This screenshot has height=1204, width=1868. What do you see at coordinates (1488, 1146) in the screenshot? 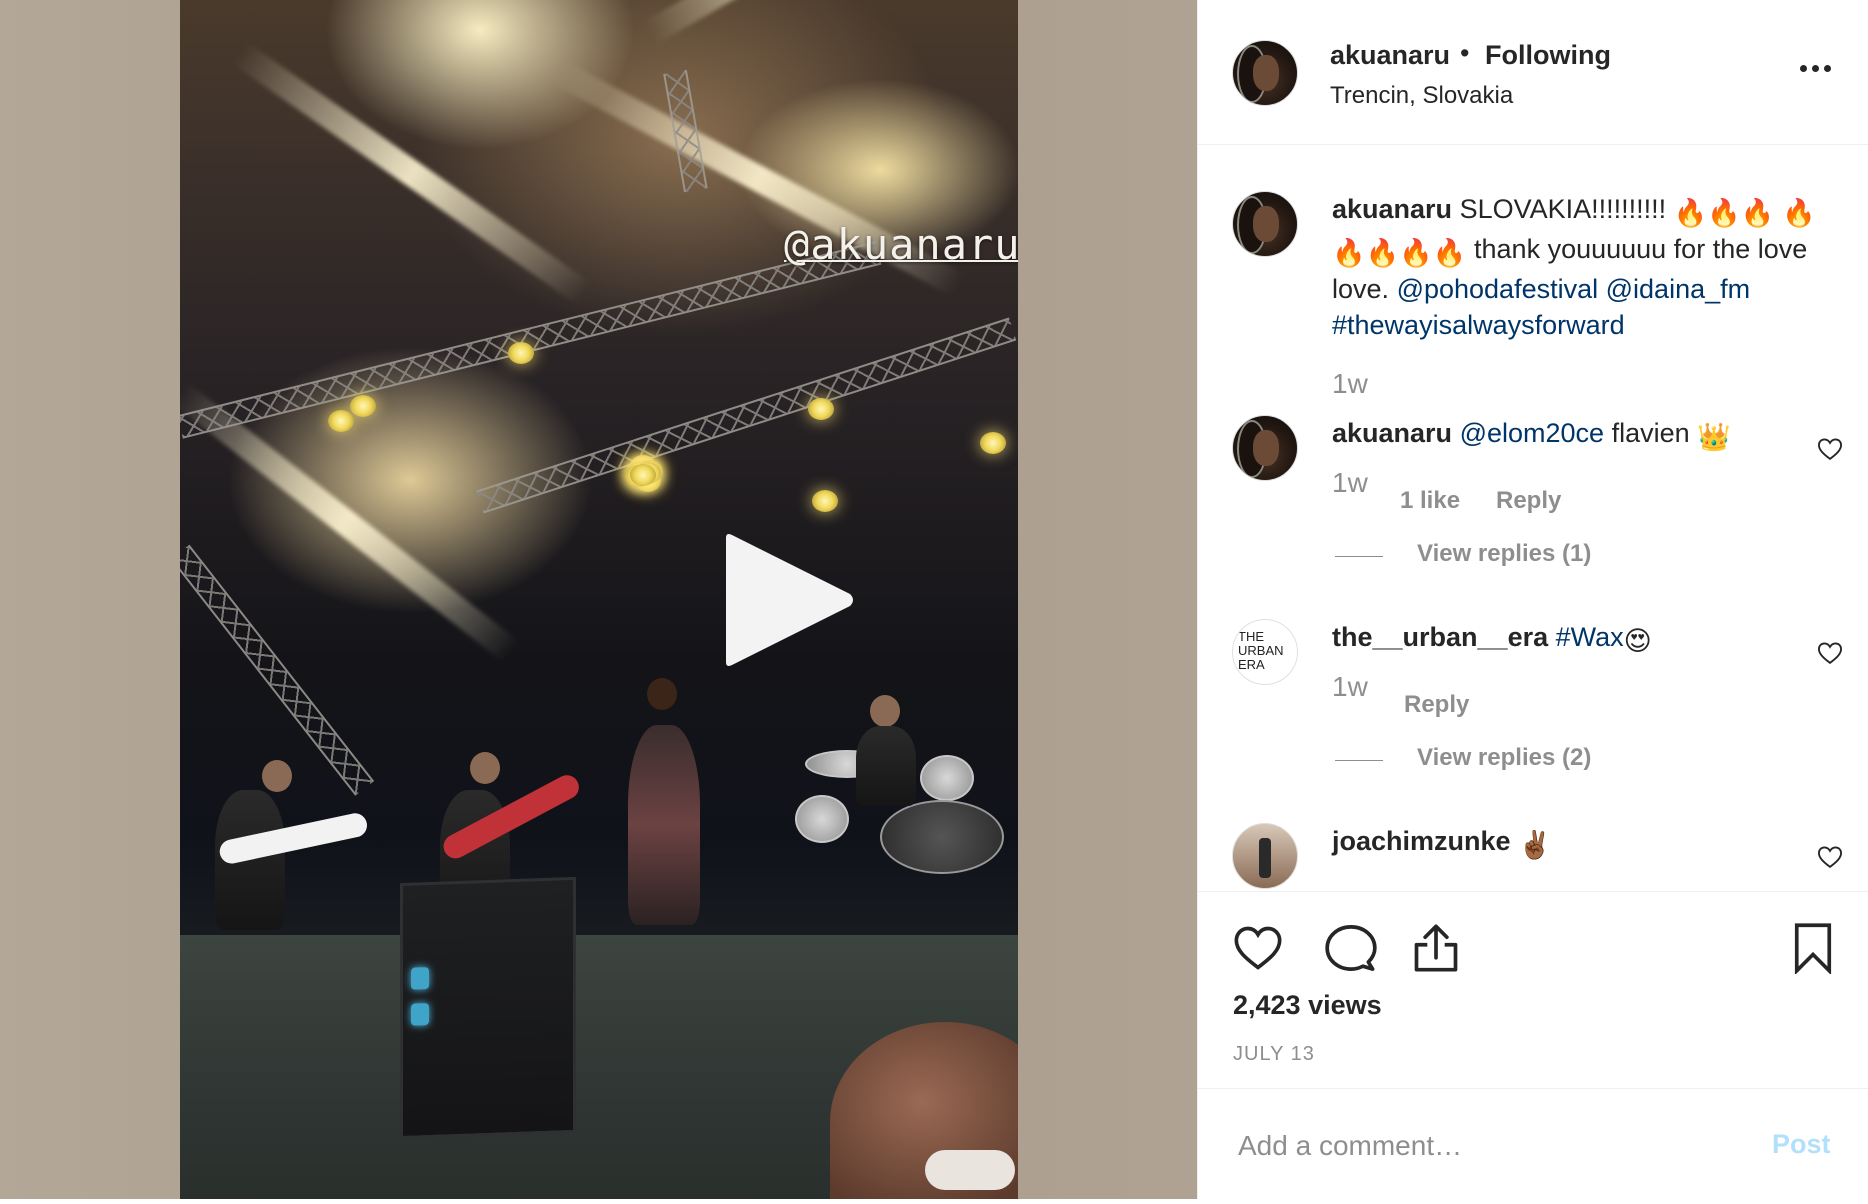
I see `comment-input` at bounding box center [1488, 1146].